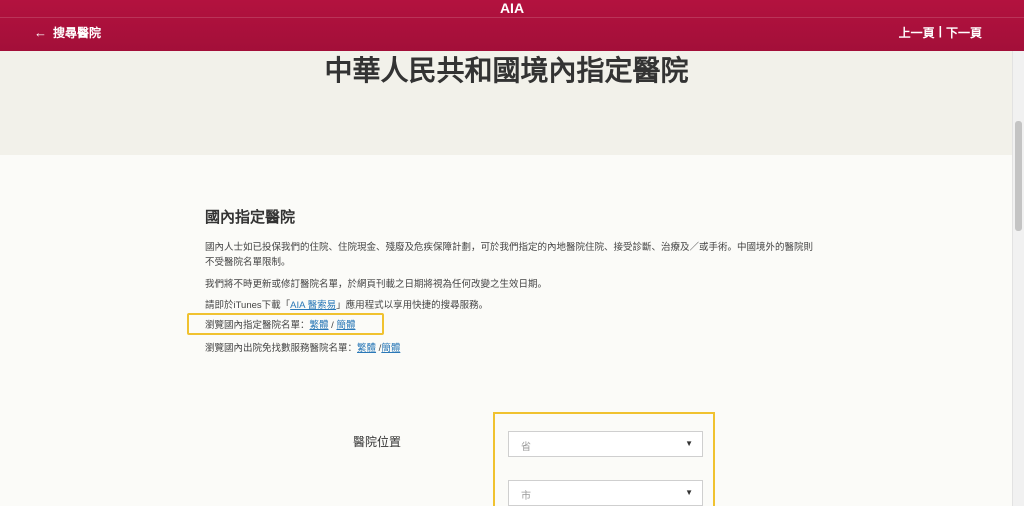 This screenshot has width=1024, height=506. What do you see at coordinates (526, 496) in the screenshot?
I see `city-select-value: 市` at bounding box center [526, 496].